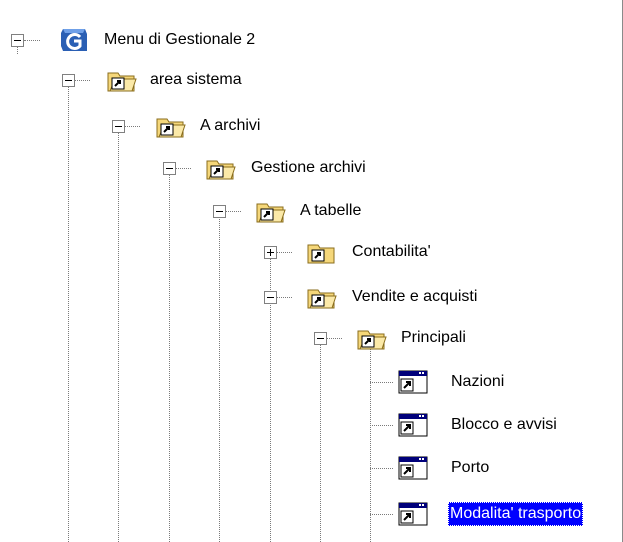 This screenshot has width=623, height=542. Describe the element at coordinates (118, 126) in the screenshot. I see `collapse-button-a-archivi` at that location.